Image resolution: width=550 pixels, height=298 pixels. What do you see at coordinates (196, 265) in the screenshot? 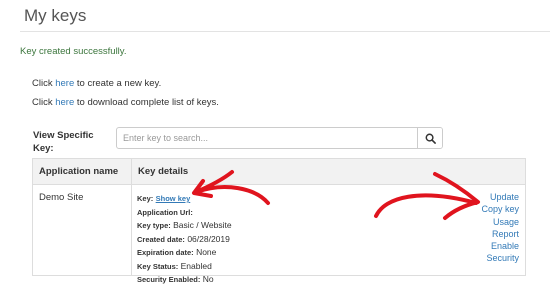
I see `key-status-value: Enabled` at bounding box center [196, 265].